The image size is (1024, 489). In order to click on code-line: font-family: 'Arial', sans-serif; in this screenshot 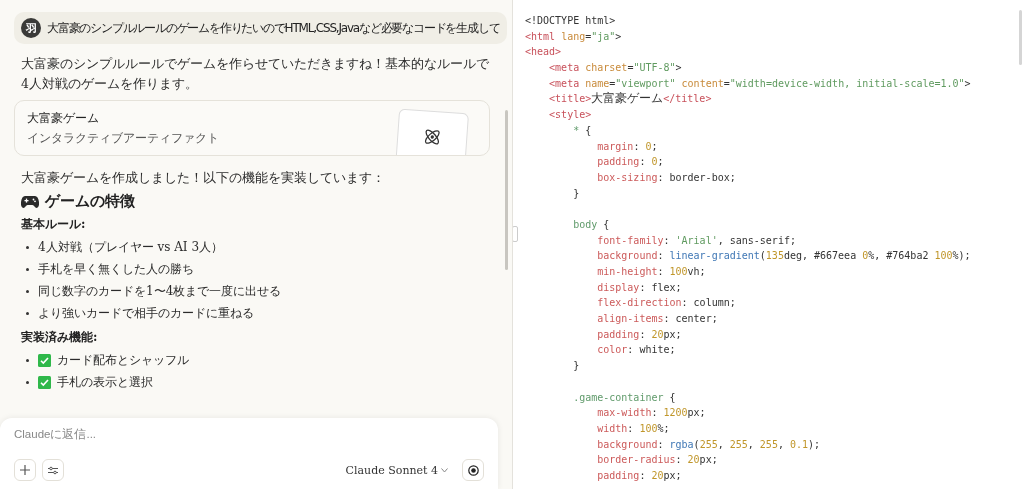, I will do `click(696, 240)`.